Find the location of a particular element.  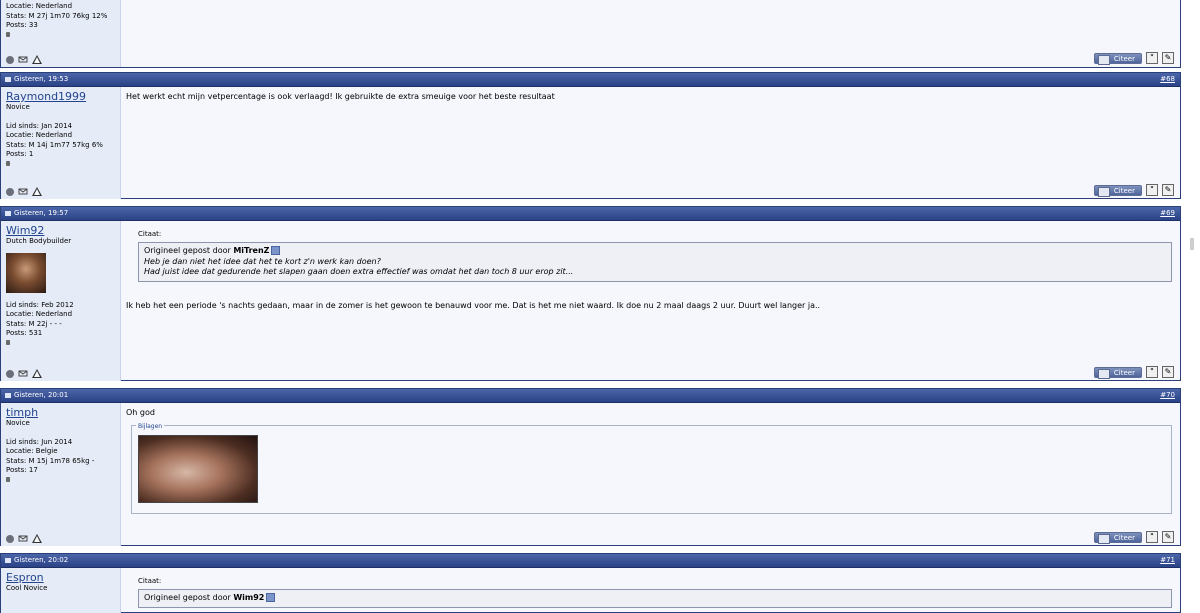

user-info: Espron Cool Novice is located at coordinates (61, 590).